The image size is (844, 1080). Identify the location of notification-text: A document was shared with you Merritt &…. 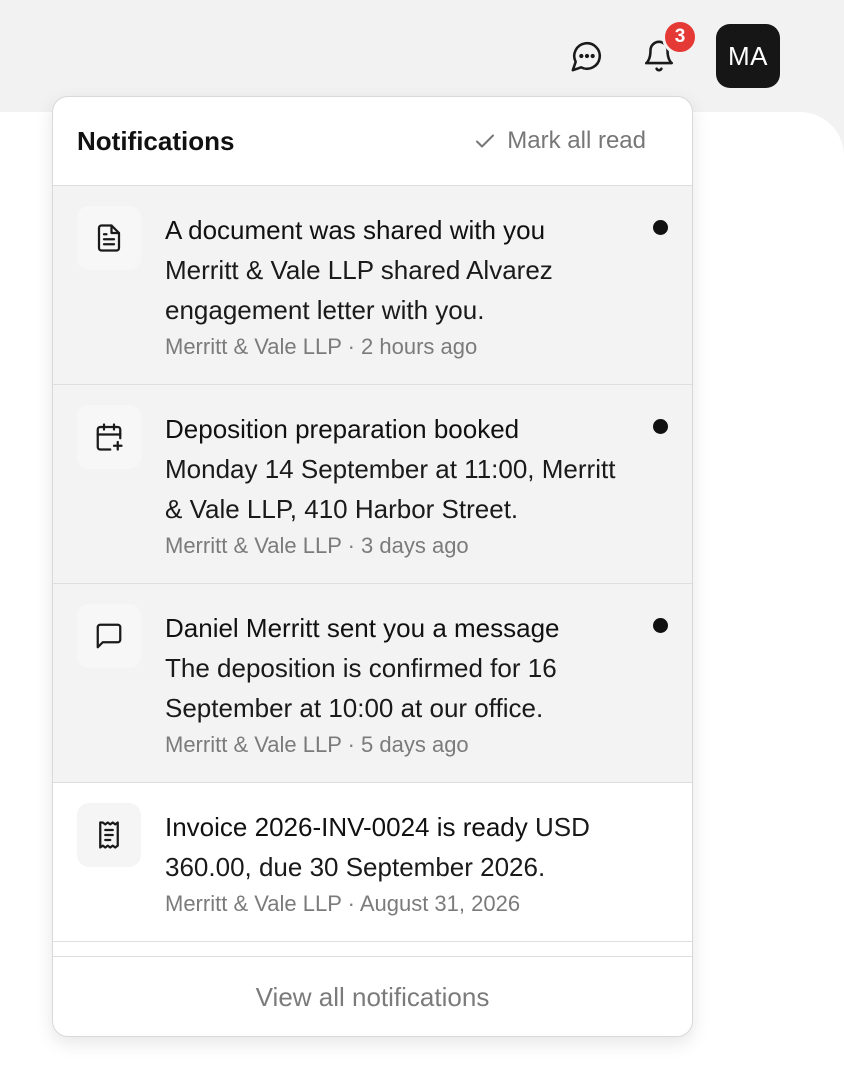
(393, 270).